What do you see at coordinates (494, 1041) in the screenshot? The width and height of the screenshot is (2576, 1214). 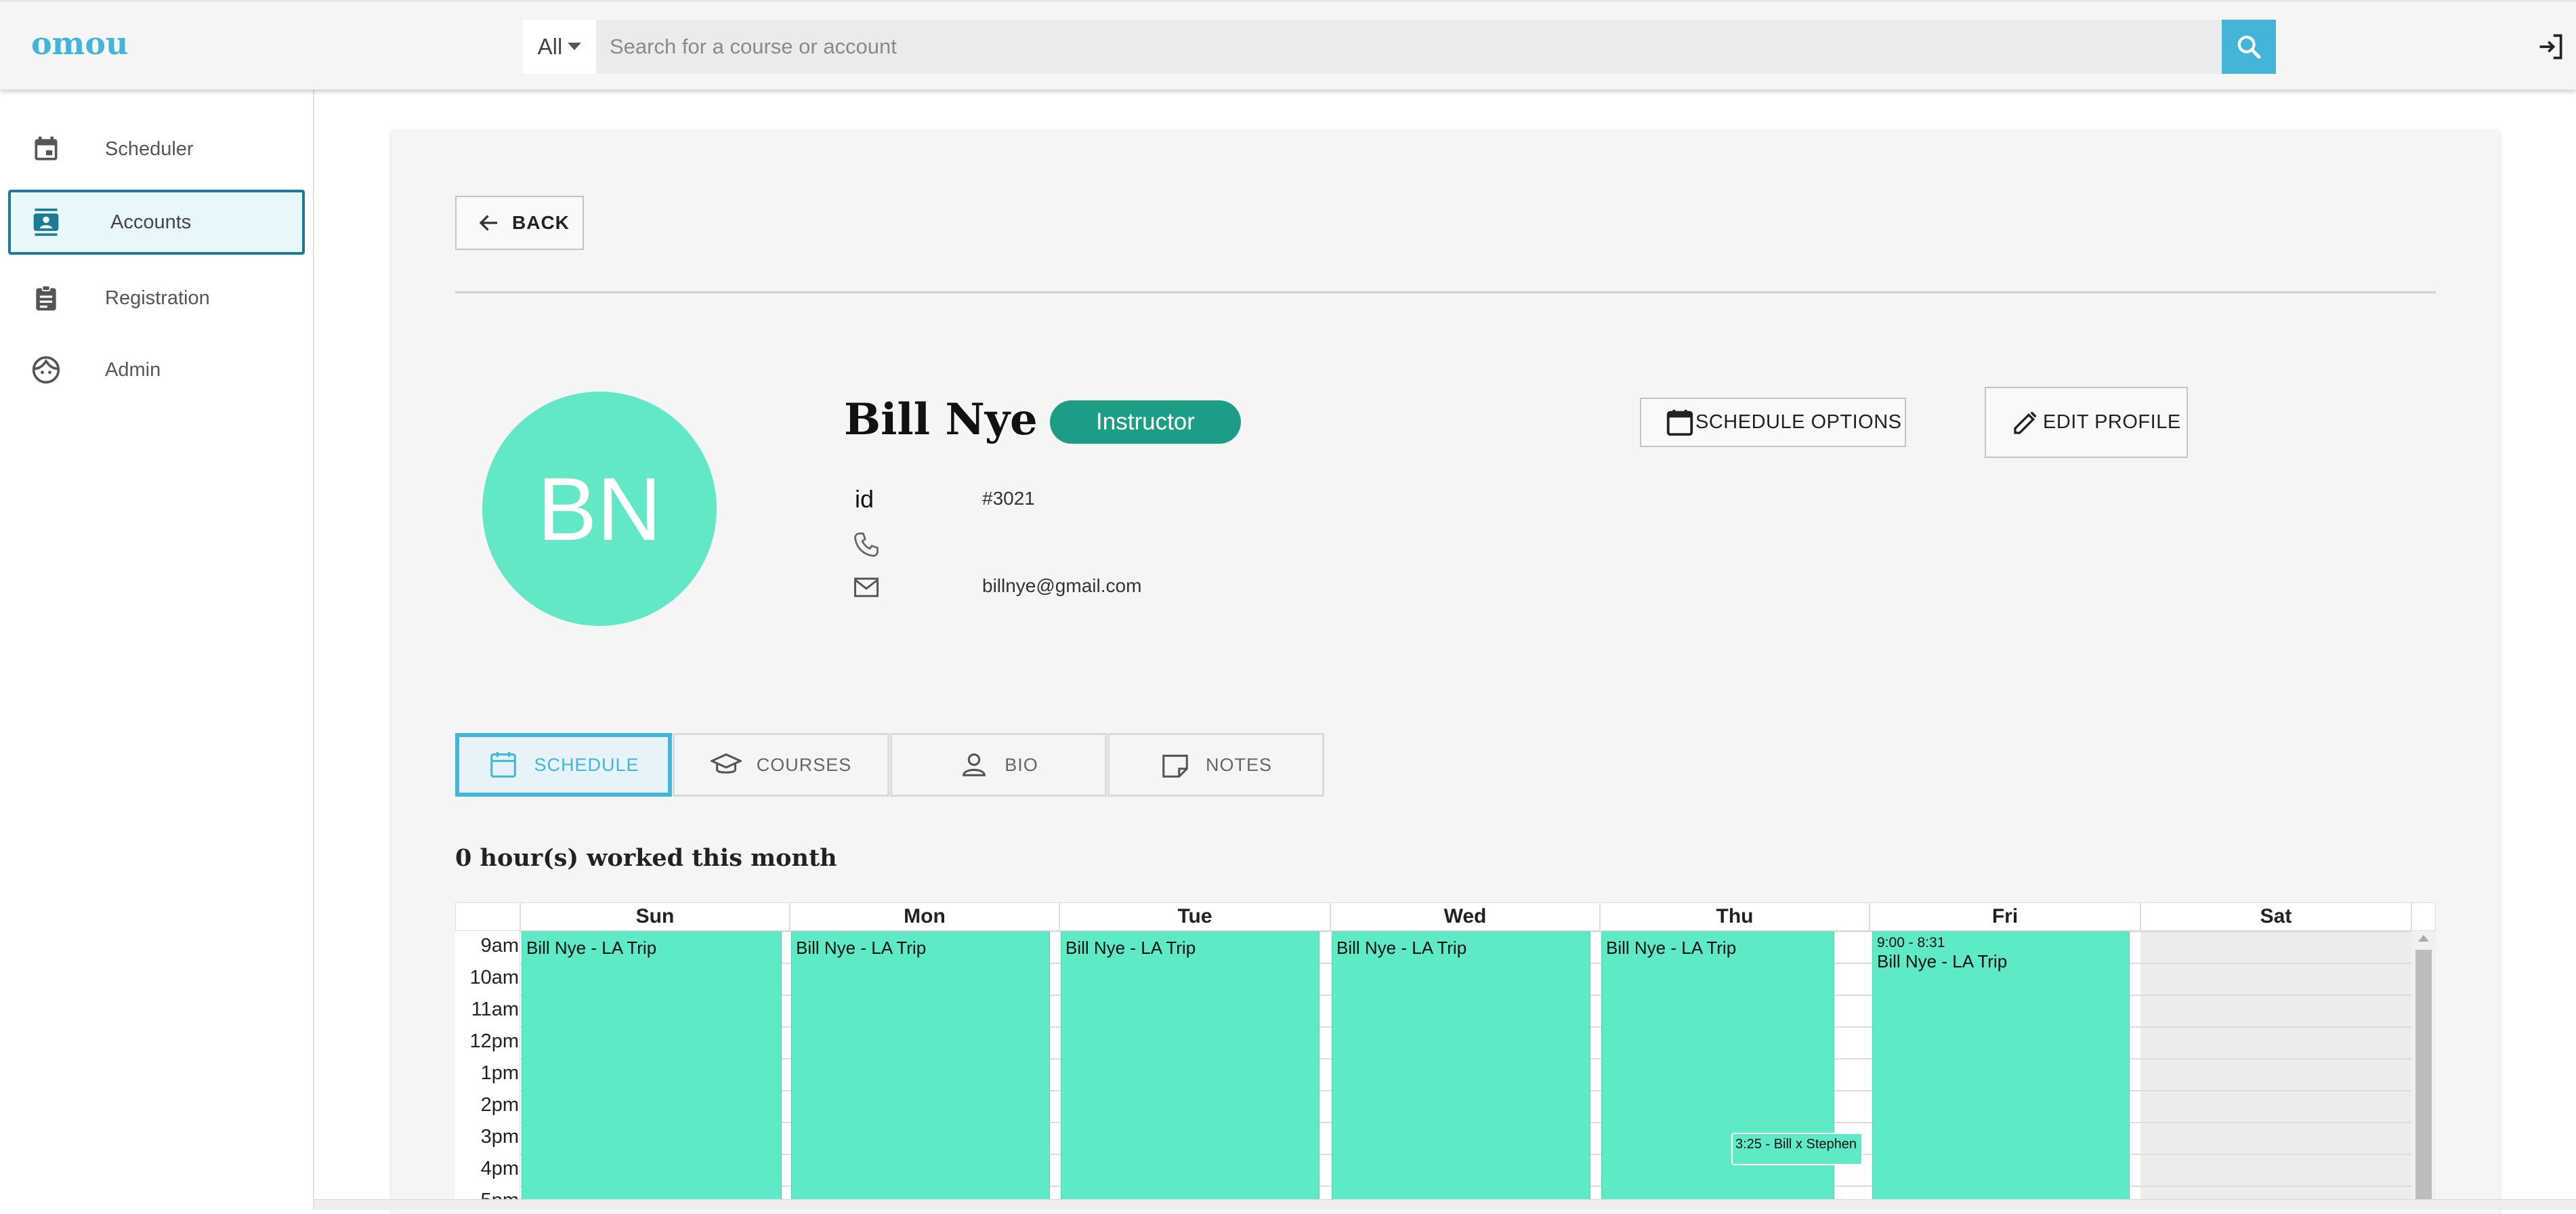 I see `time-label: 12pm` at bounding box center [494, 1041].